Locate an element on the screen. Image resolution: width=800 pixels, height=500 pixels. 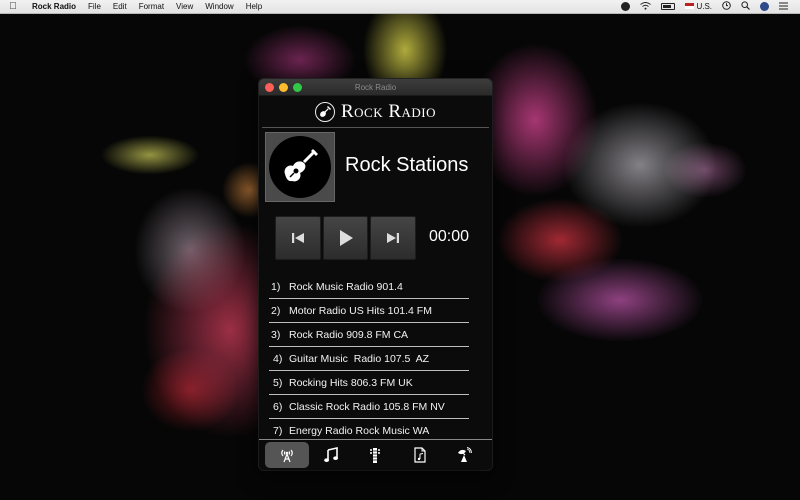
station-number: 3) is located at coordinates (276, 334).